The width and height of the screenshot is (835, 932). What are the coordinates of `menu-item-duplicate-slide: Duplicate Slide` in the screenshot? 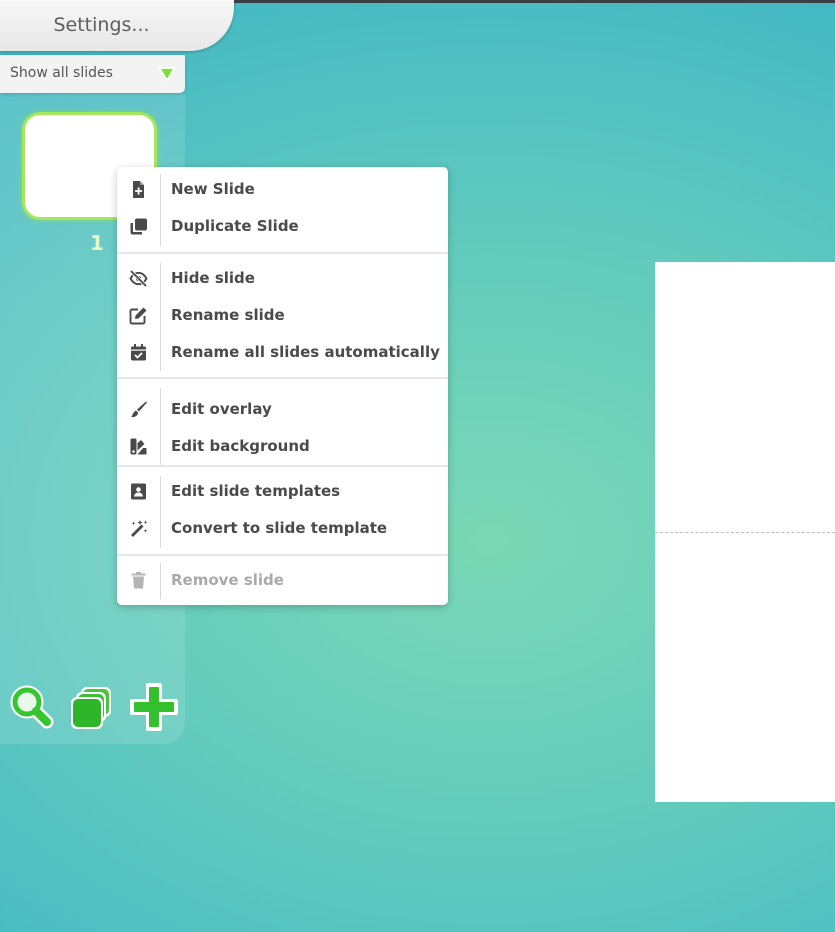 It's located at (282, 226).